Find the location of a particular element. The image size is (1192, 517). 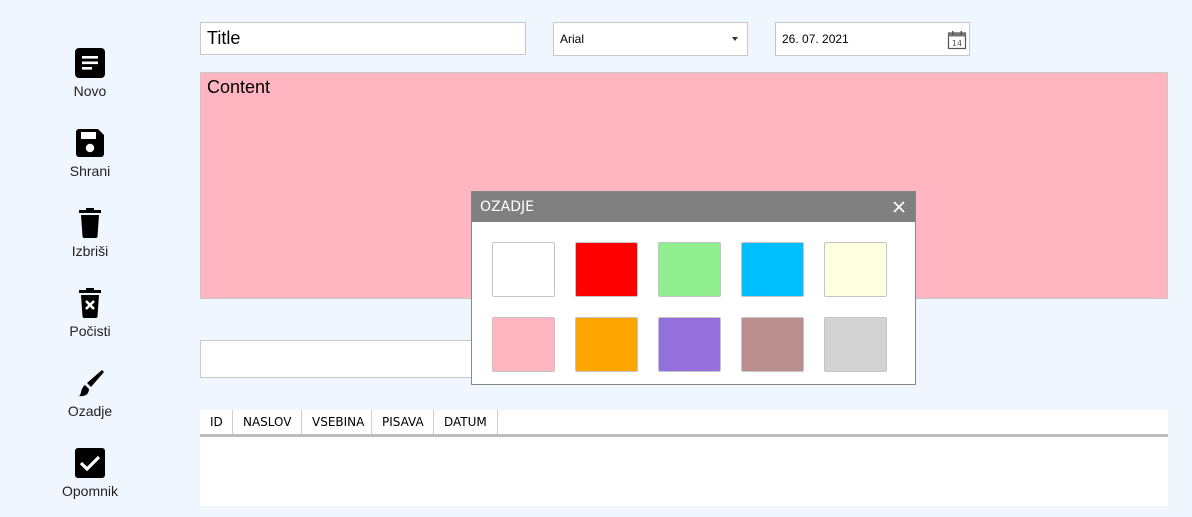

background-button: Ozadje is located at coordinates (90, 402).